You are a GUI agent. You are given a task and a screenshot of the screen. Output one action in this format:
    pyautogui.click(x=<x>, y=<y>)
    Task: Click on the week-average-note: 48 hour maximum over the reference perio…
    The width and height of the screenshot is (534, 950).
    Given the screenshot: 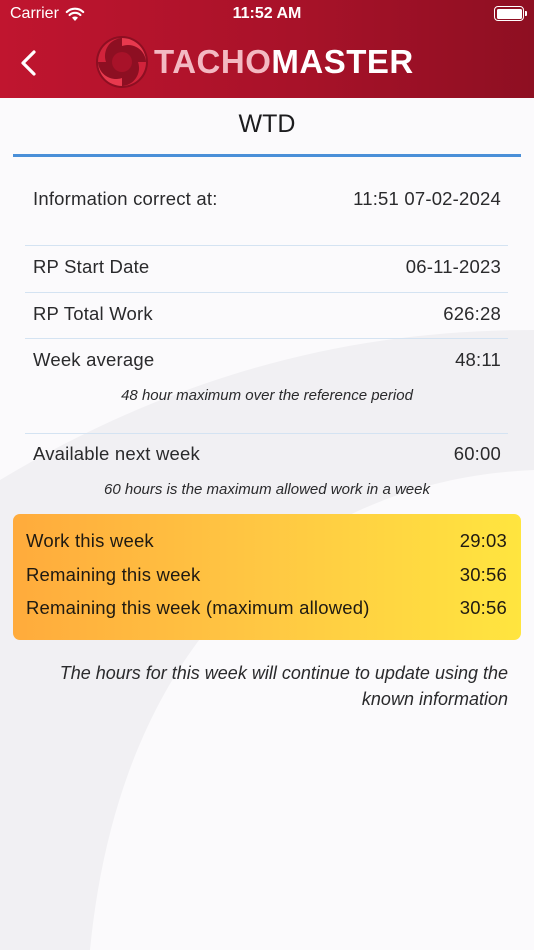 What is the action you would take?
    pyautogui.click(x=267, y=395)
    